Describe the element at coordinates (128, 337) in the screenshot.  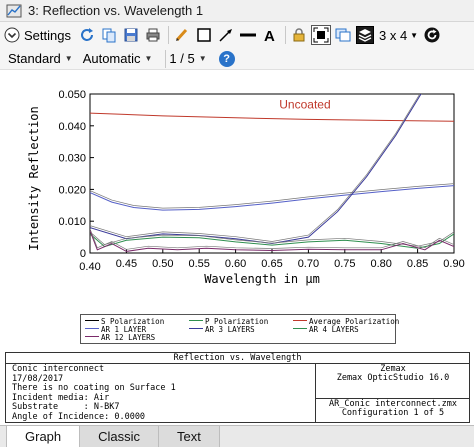
I see `legend-label: AR 12 LAYERS` at that location.